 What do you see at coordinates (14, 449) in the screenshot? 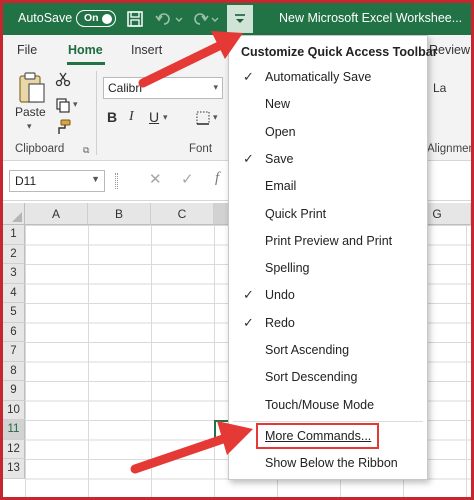
I see `row-header: 12` at bounding box center [14, 449].